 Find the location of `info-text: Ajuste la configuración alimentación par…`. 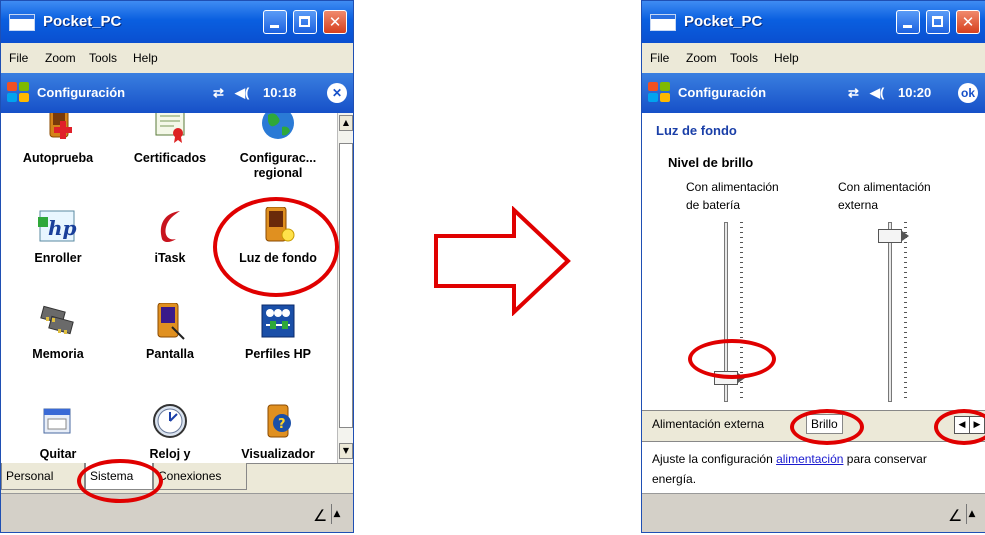

info-text: Ajuste la configuración alimentación par… is located at coordinates (789, 469).